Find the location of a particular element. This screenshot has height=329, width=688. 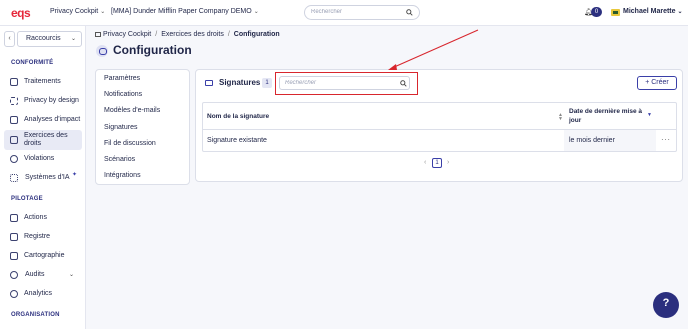

sidebar-item-label: Analyses d'impact is located at coordinates (52, 119).